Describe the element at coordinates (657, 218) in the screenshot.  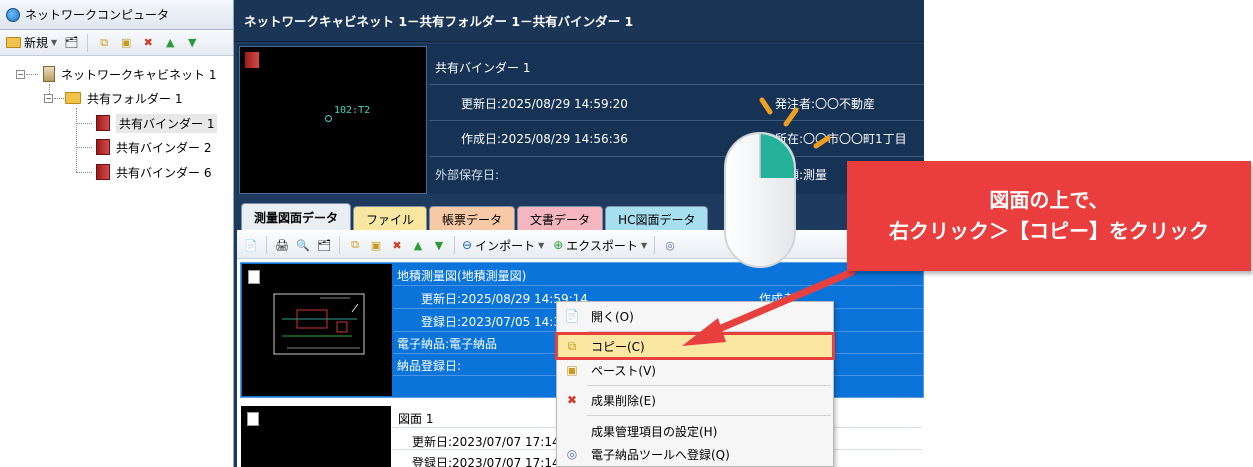
I see `tab-5: HC図面データ` at that location.